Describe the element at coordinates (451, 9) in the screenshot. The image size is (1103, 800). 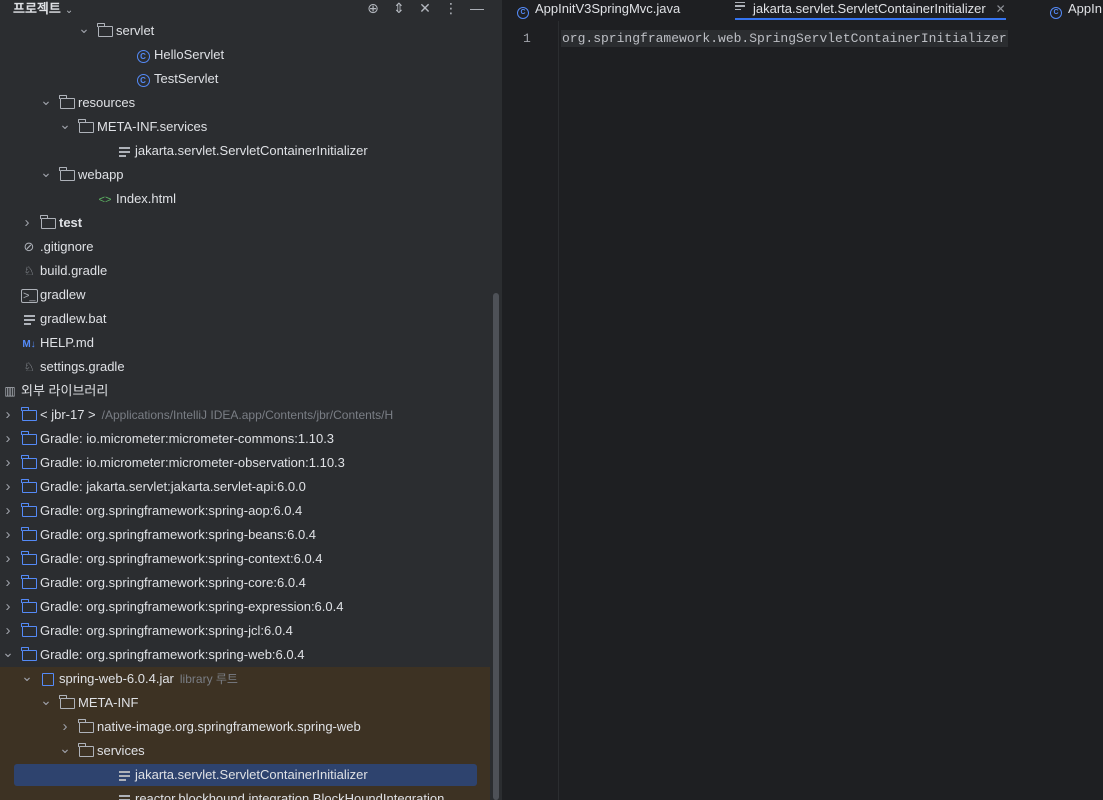
I see `options-menu-icon: ⋮` at that location.